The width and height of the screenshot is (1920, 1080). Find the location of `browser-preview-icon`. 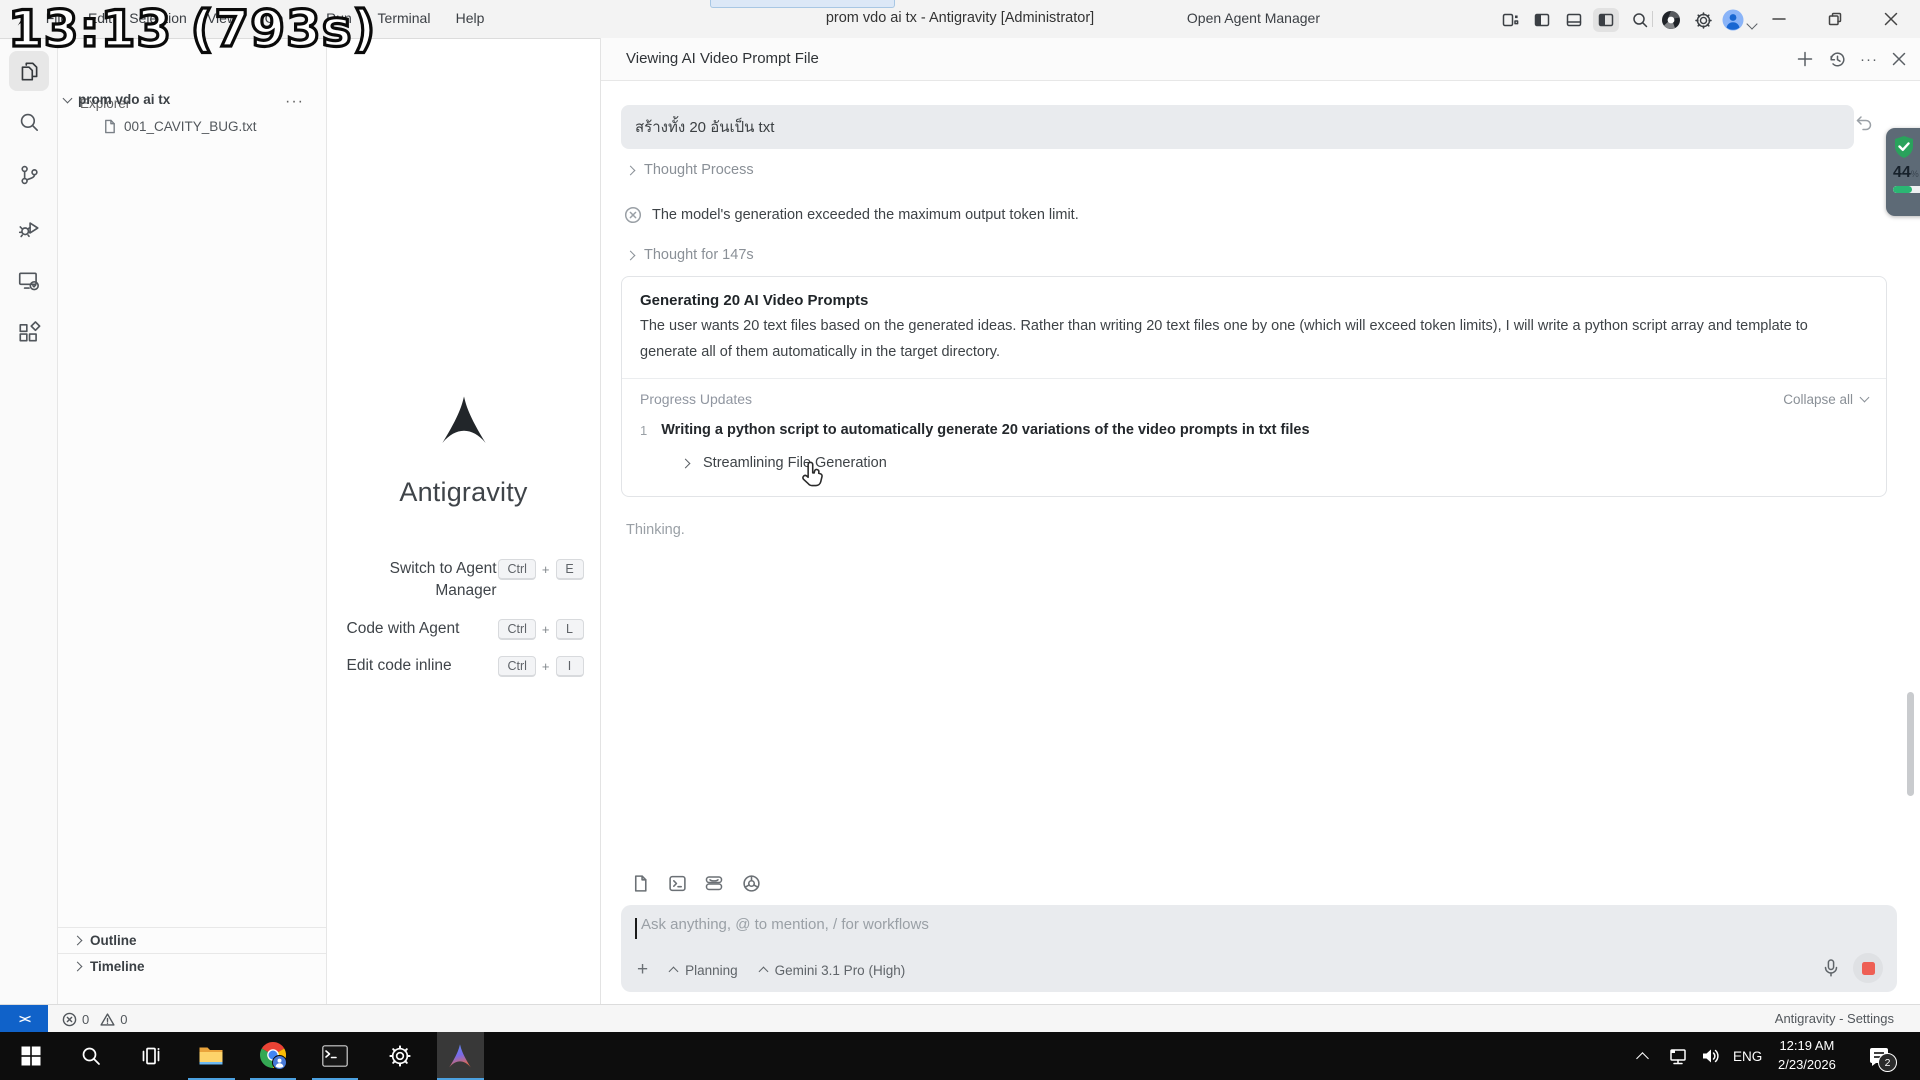

browser-preview-icon is located at coordinates (751, 883).